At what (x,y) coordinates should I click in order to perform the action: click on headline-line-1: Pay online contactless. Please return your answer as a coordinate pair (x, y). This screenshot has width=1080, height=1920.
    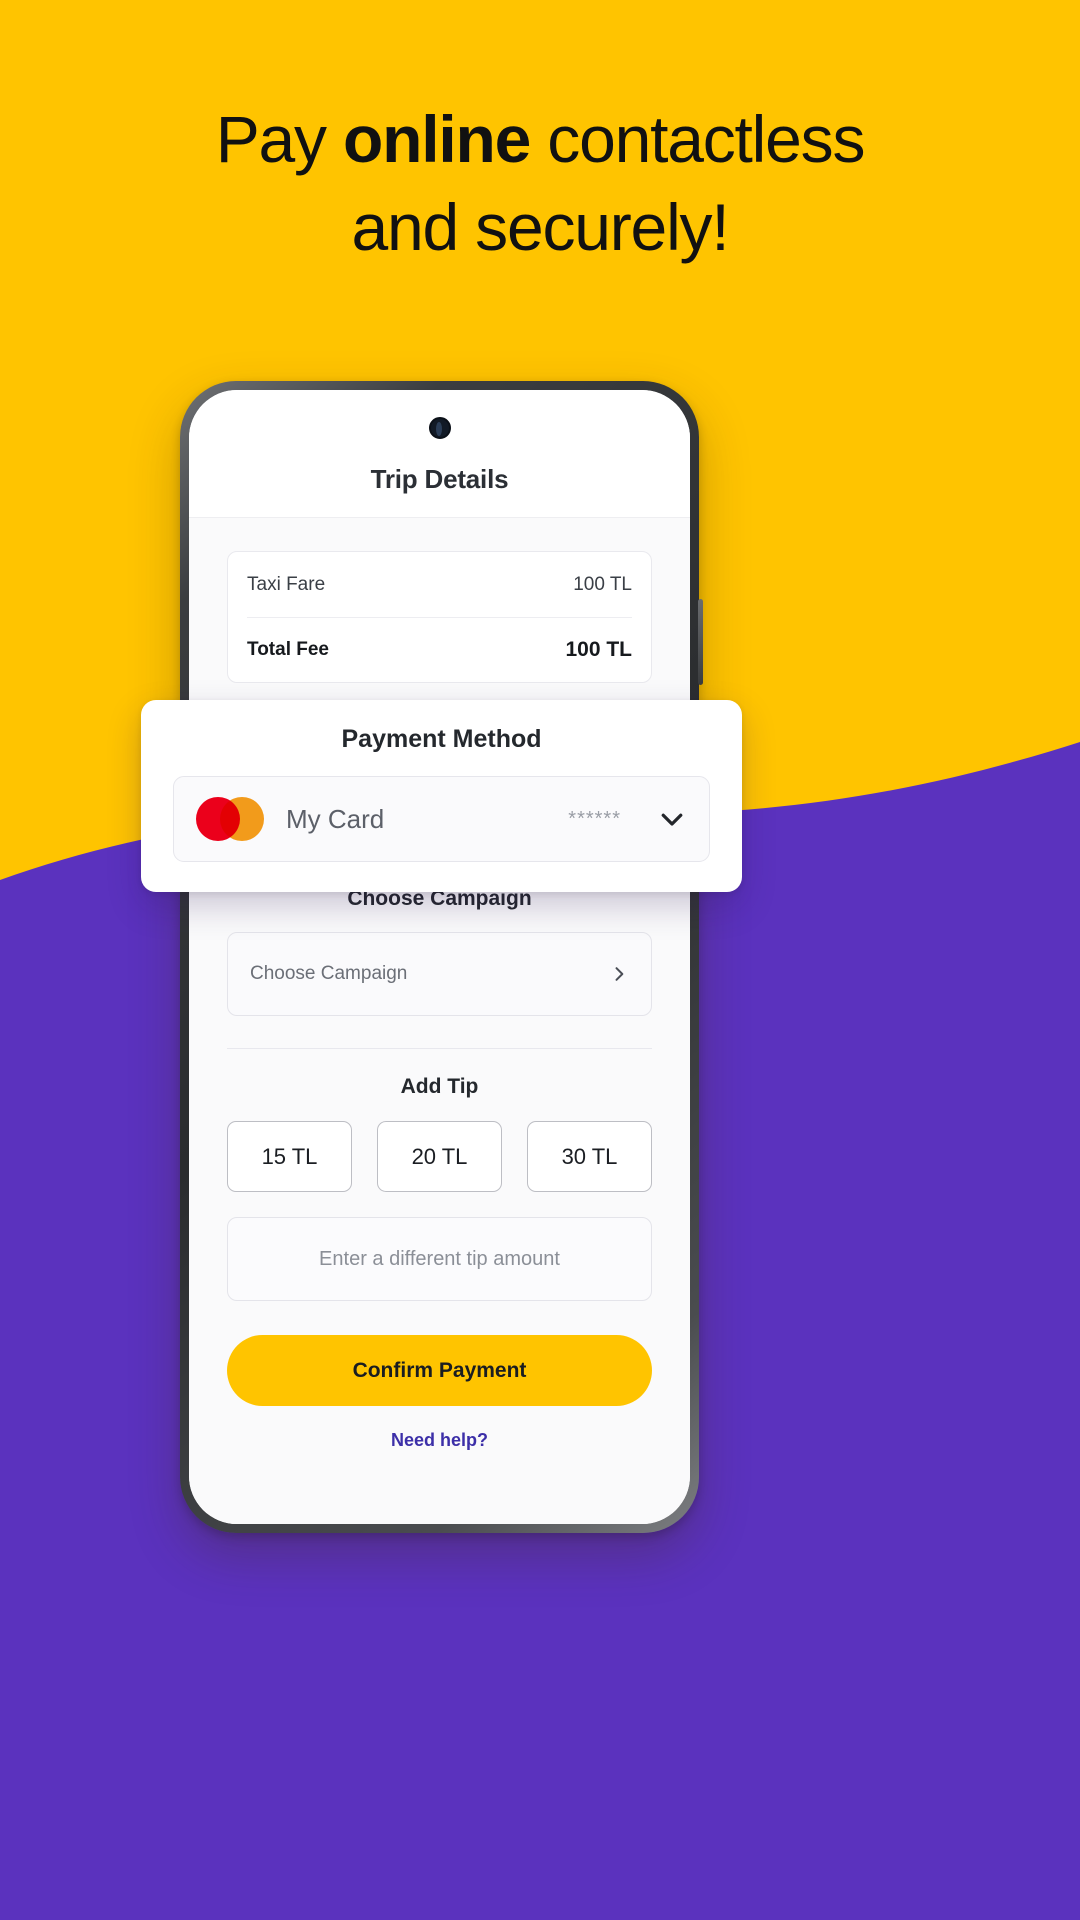
    Looking at the image, I should click on (540, 140).